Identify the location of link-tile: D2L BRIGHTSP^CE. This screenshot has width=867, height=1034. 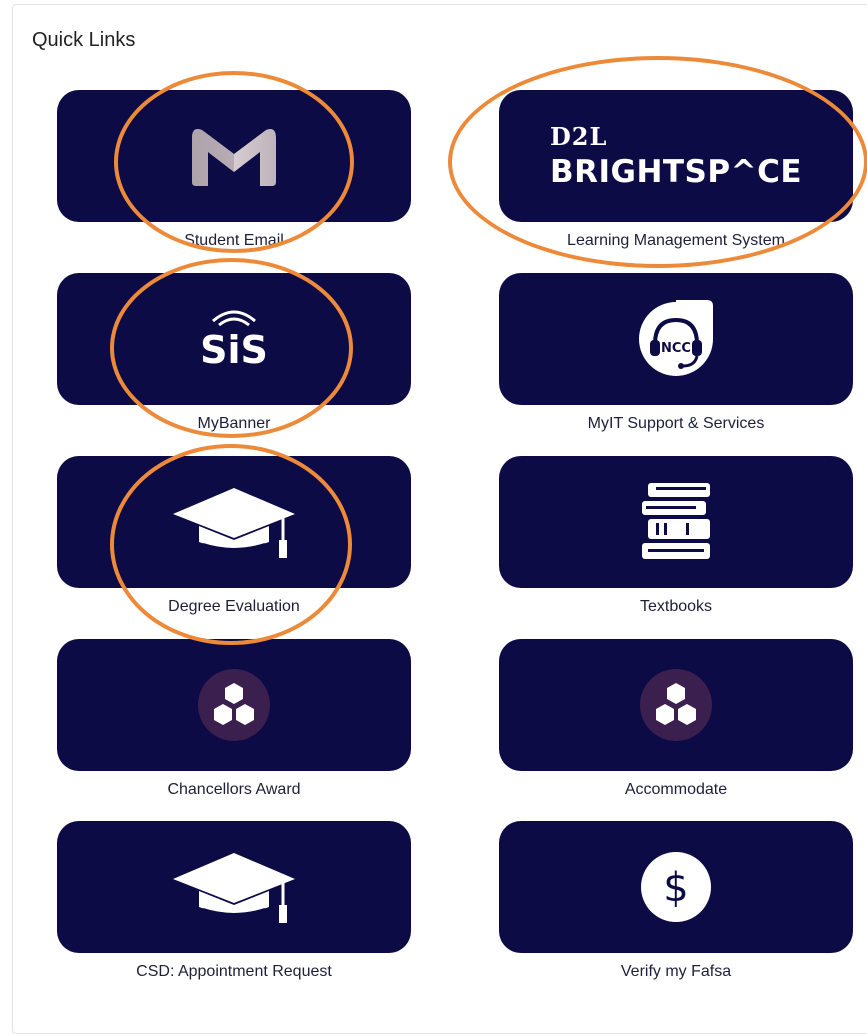
(676, 156).